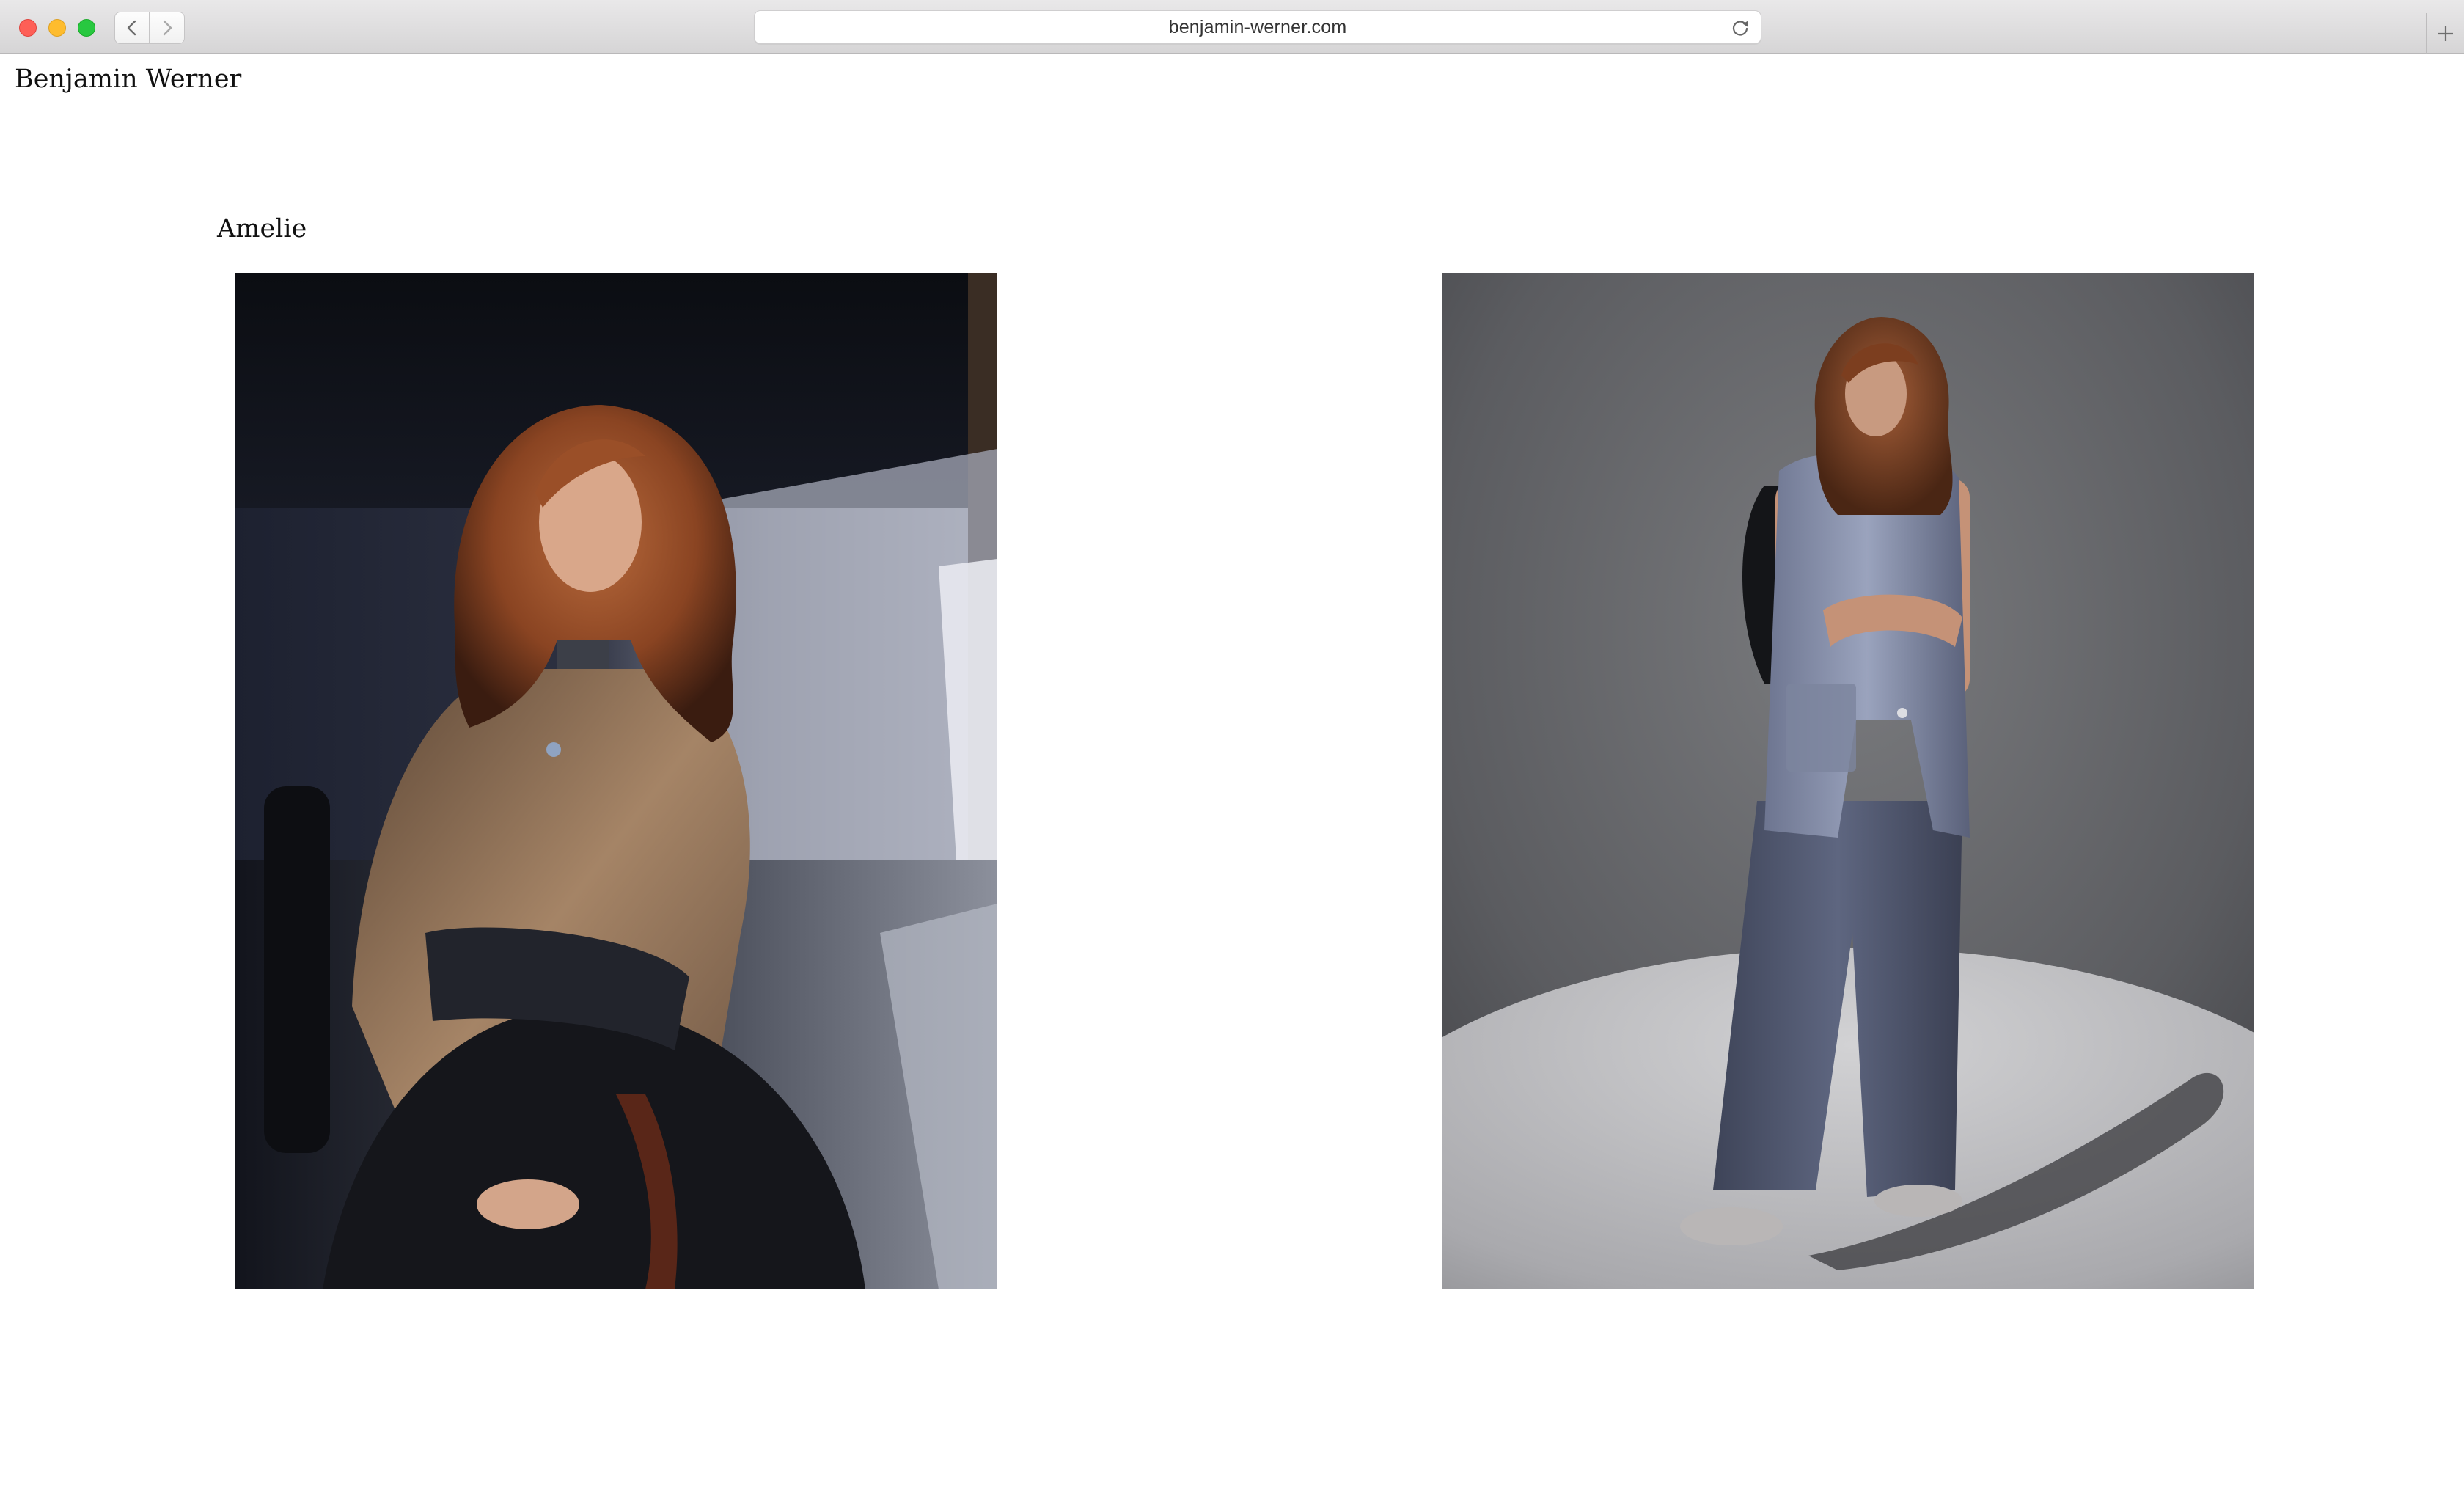 This screenshot has height=1508, width=2464. I want to click on address-bar-url: benjamin-werner.com, so click(1257, 26).